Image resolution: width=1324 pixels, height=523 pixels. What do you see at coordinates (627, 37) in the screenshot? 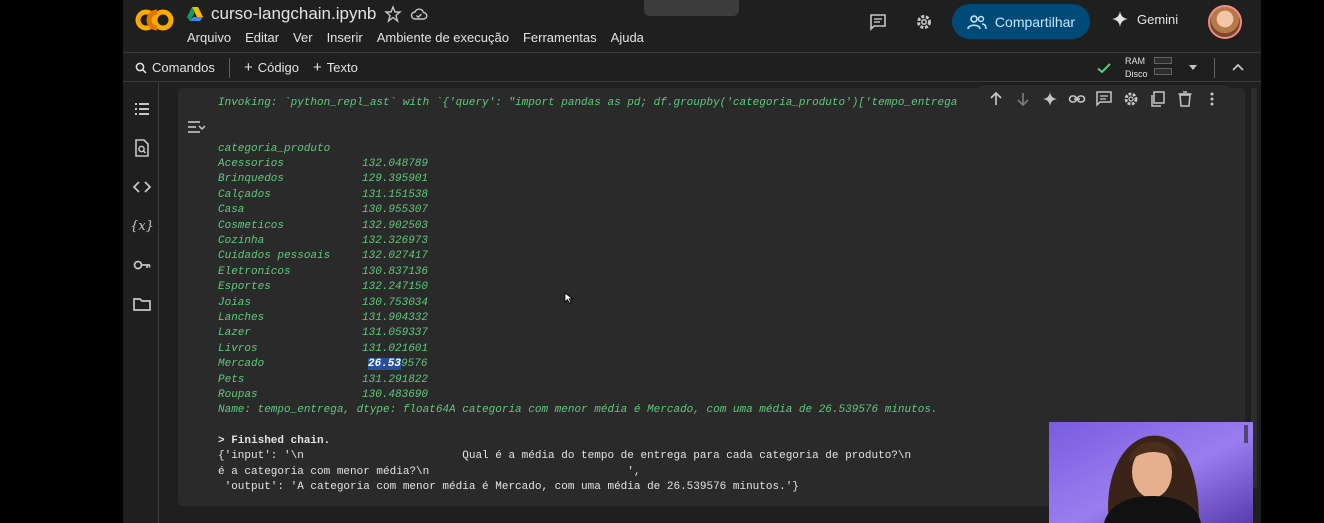
I see `menu-ajuda: Ajuda` at bounding box center [627, 37].